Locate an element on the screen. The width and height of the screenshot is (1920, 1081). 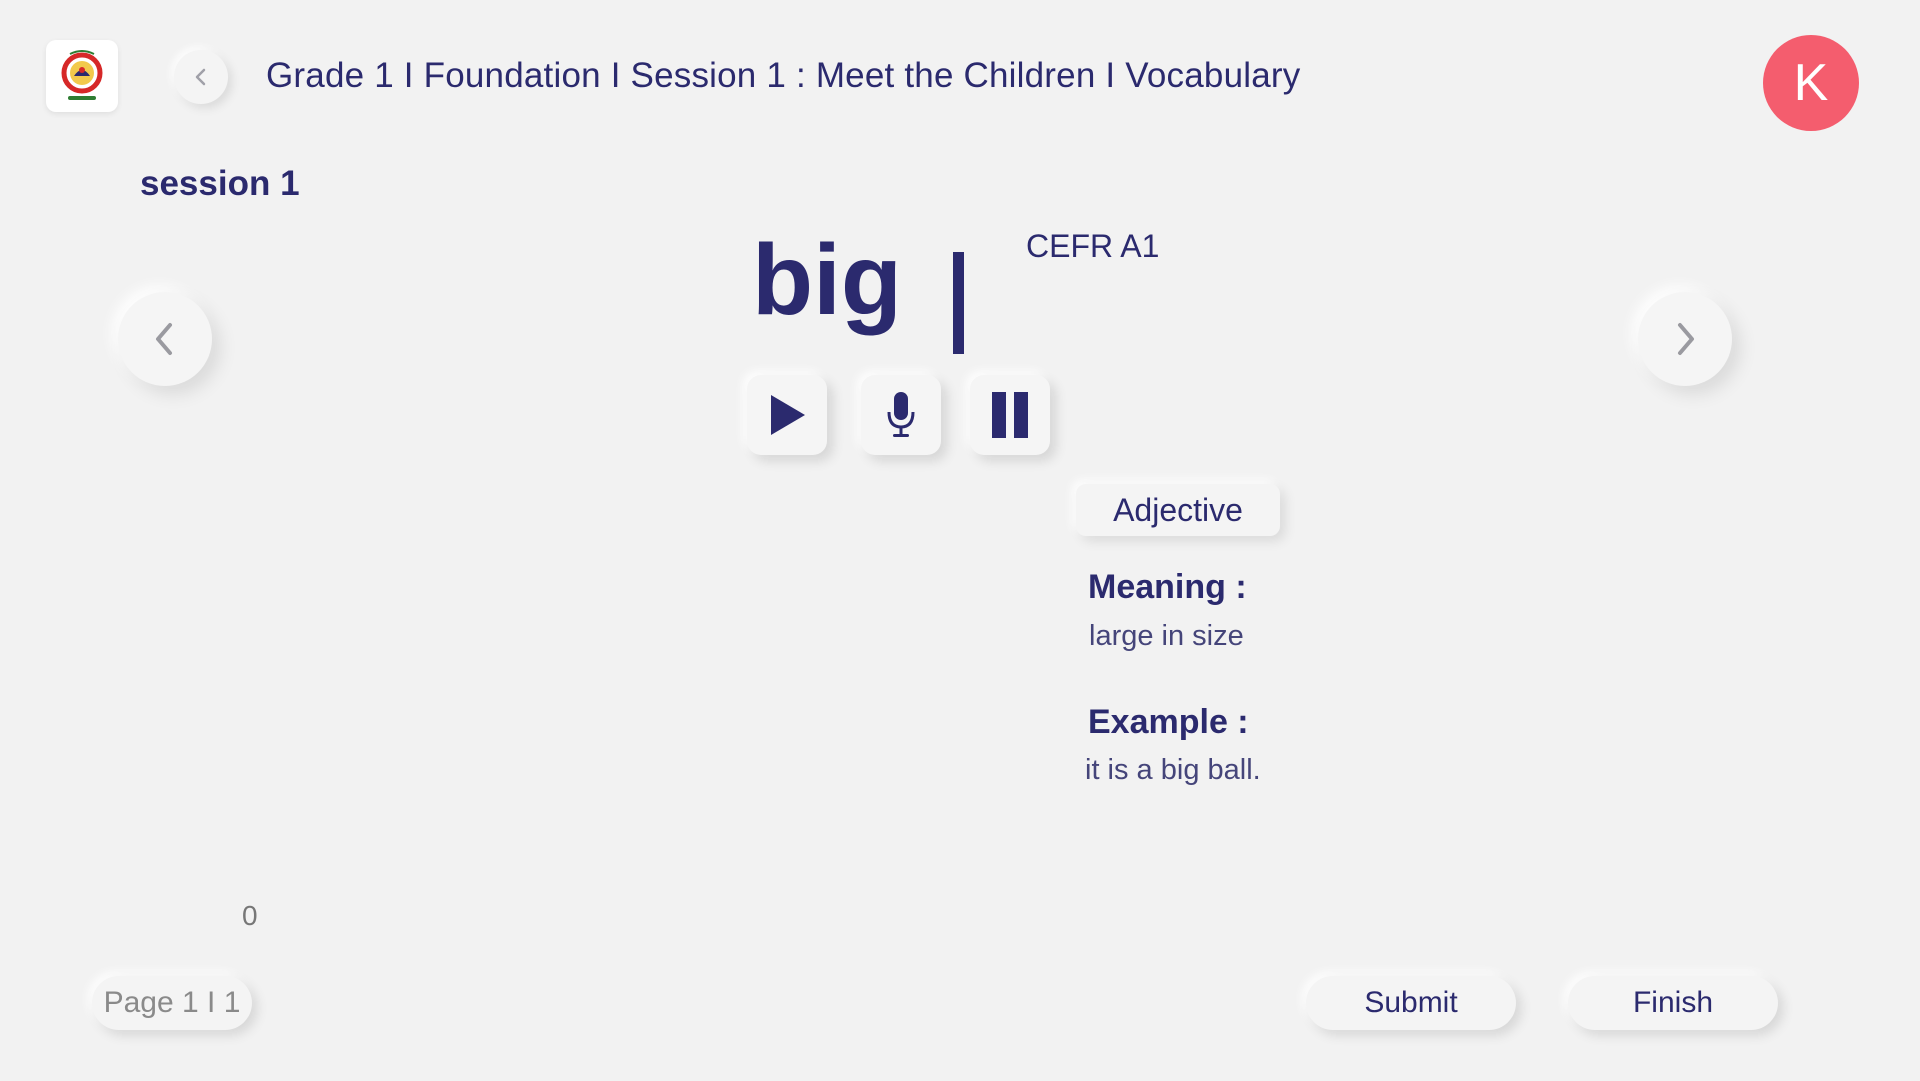
example-heading: Example : is located at coordinates (1168, 722).